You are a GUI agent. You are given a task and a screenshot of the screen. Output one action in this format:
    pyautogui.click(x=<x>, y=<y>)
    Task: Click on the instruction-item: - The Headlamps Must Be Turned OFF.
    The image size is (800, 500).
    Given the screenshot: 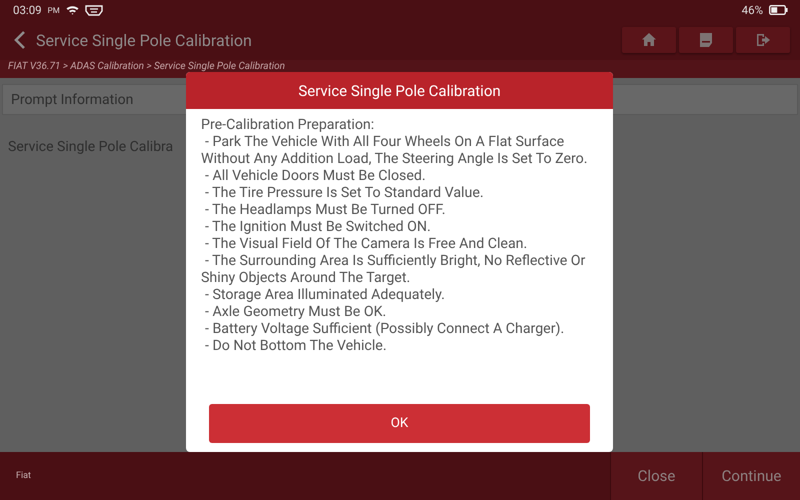 What is the action you would take?
    pyautogui.click(x=325, y=210)
    